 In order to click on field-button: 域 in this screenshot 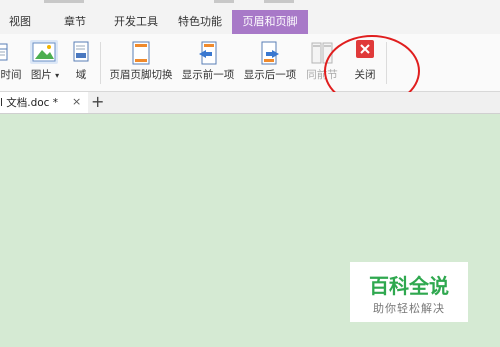, I will do `click(81, 63)`.